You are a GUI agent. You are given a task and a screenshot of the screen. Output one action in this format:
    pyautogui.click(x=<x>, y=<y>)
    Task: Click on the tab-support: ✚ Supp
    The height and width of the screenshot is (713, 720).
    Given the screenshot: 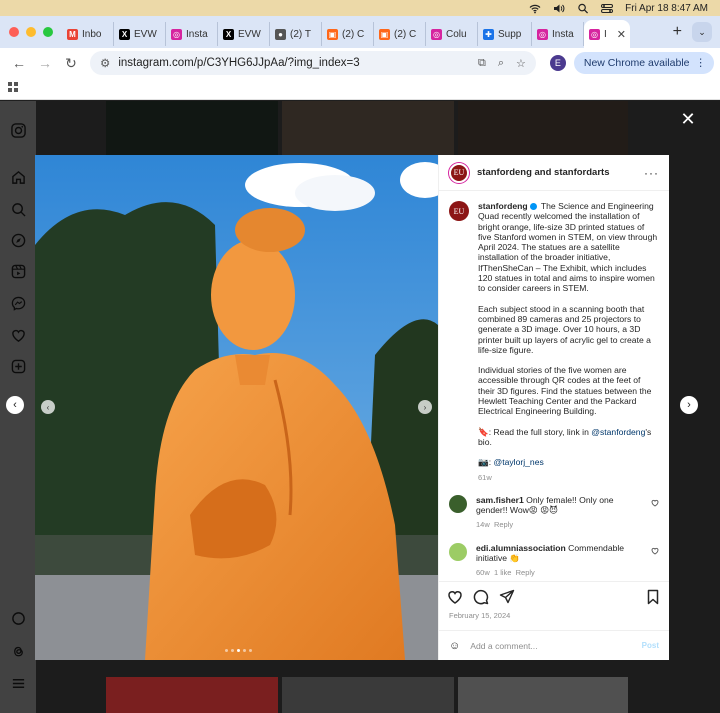 What is the action you would take?
    pyautogui.click(x=505, y=34)
    